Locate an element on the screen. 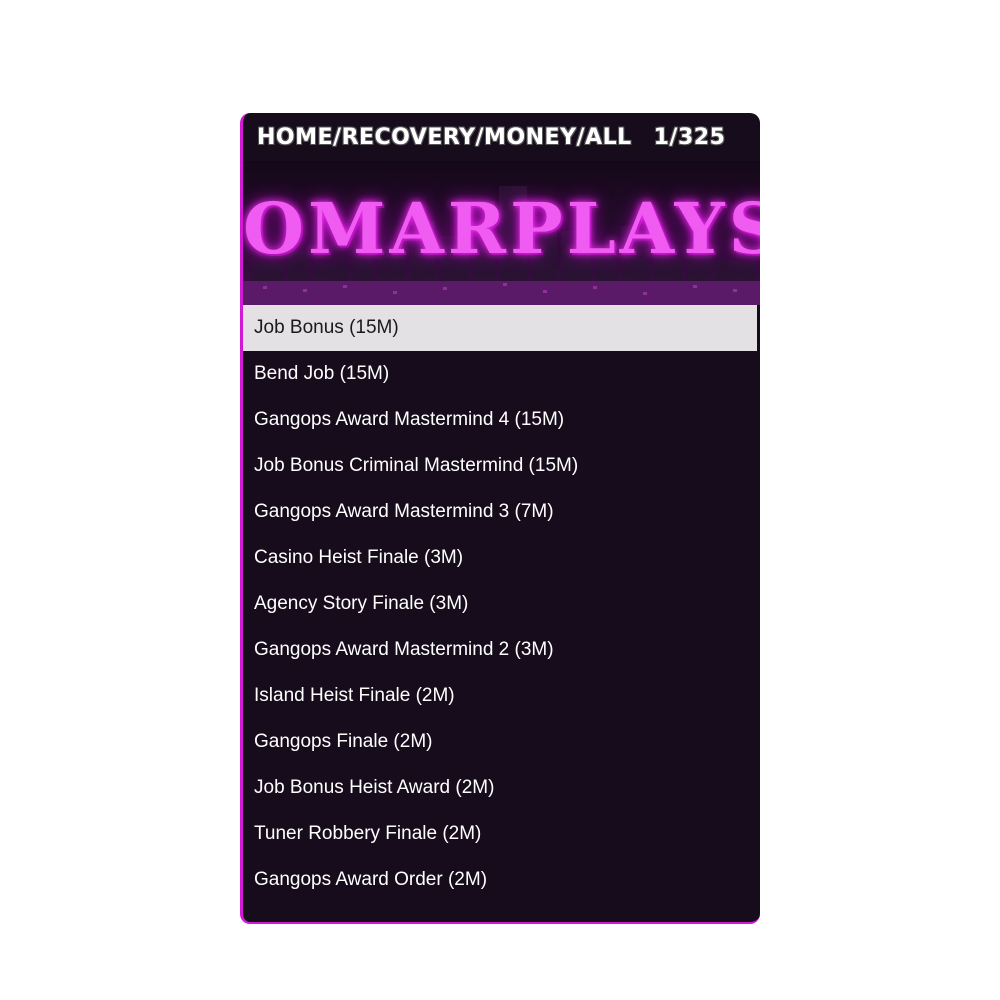  menu-item: Agency Story Finale (3M) is located at coordinates (500, 604).